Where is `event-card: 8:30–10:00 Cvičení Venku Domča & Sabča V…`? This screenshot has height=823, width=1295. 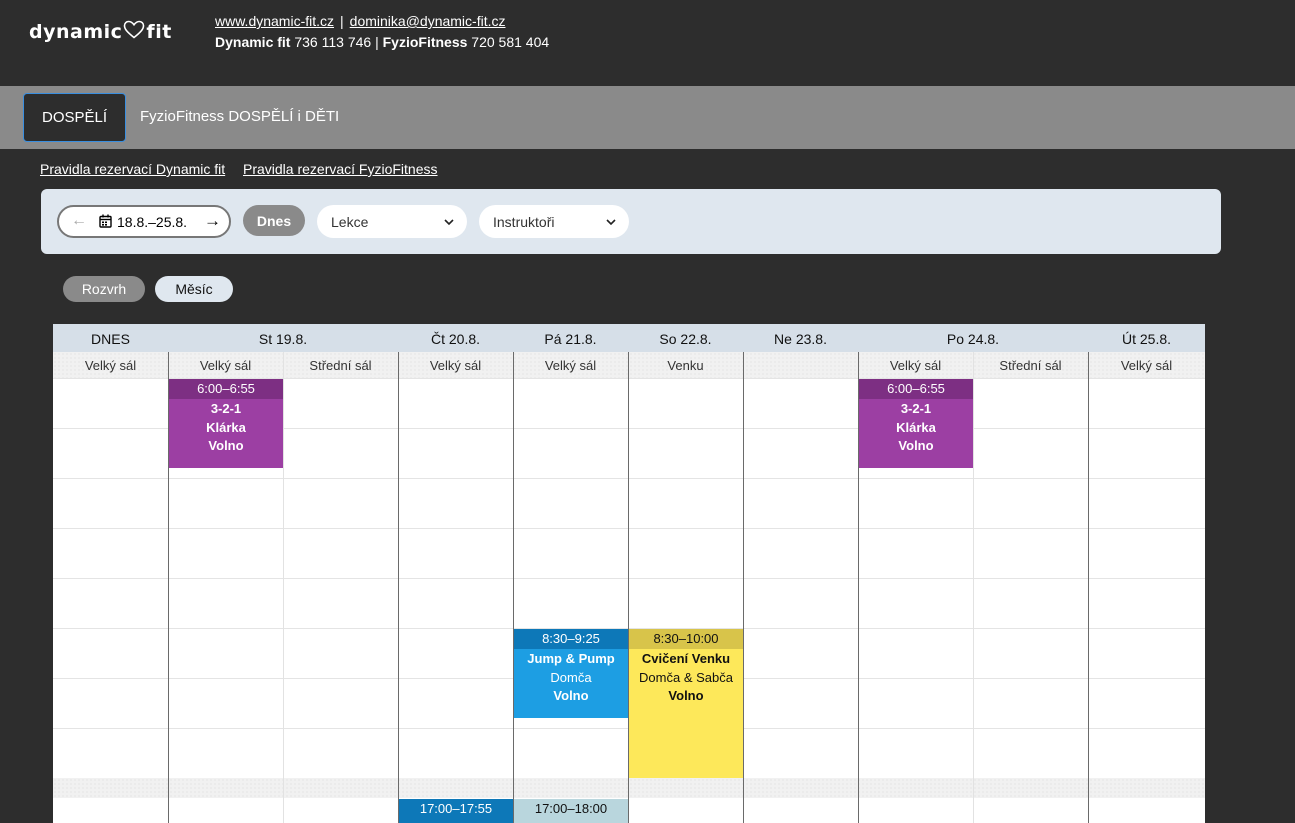 event-card: 8:30–10:00 Cvičení Venku Domča & Sabča V… is located at coordinates (686, 703).